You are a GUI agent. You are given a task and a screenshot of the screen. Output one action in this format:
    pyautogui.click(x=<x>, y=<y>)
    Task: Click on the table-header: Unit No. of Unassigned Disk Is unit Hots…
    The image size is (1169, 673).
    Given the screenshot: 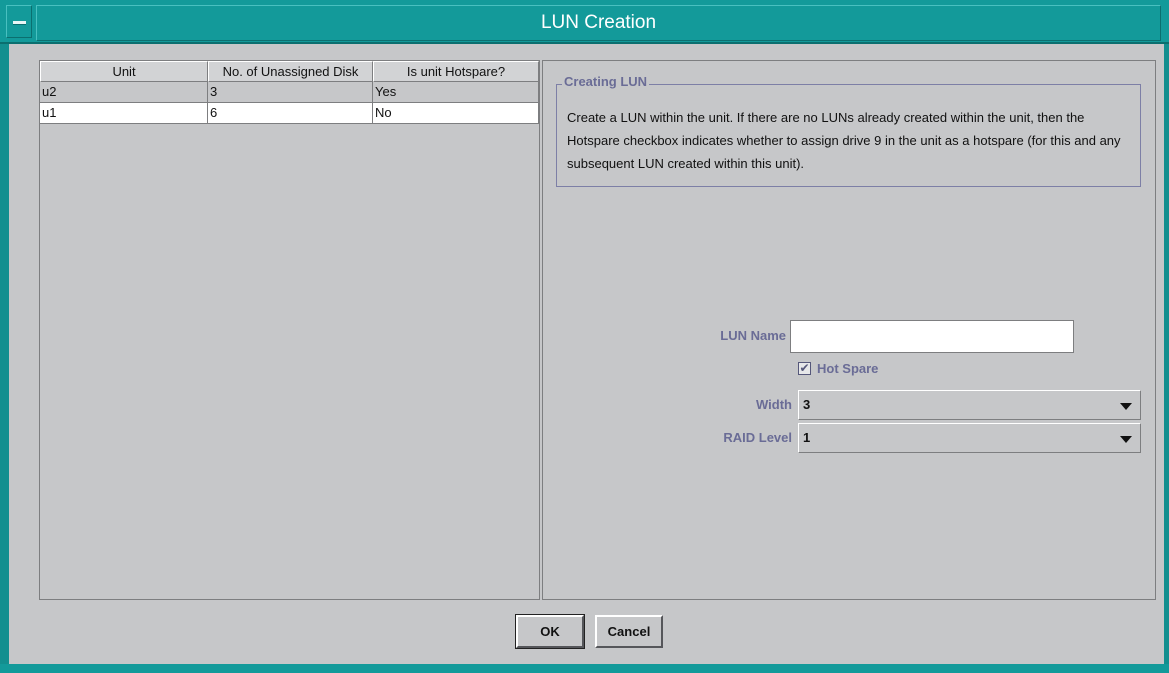 What is the action you would take?
    pyautogui.click(x=289, y=71)
    